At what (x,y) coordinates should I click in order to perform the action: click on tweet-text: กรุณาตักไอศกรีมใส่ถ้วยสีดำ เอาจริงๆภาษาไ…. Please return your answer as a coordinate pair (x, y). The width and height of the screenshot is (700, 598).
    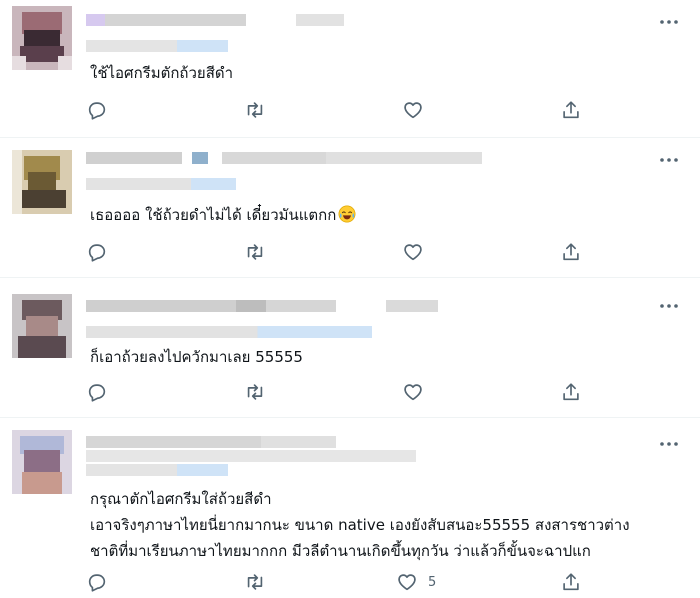
    Looking at the image, I should click on (360, 525).